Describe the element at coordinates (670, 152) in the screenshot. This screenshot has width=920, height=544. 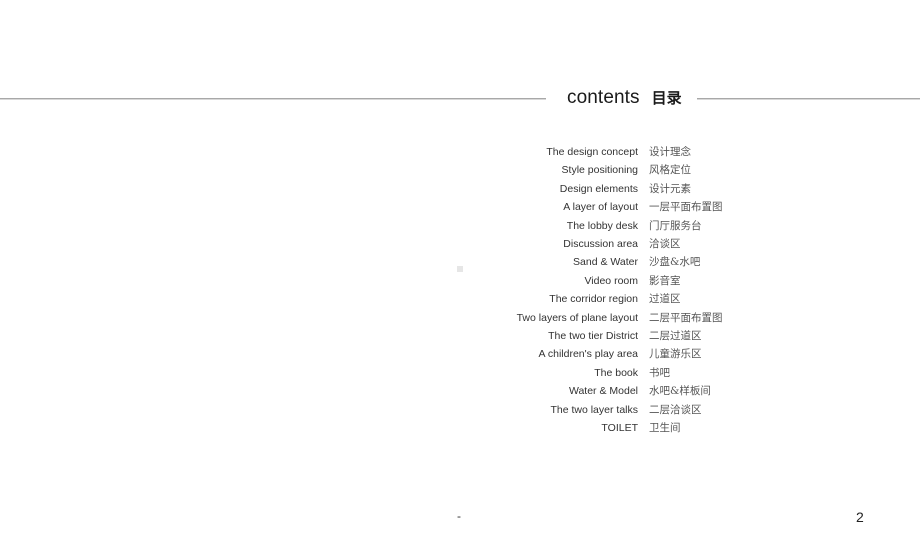
I see `toc-item-zh: 设计理念` at that location.